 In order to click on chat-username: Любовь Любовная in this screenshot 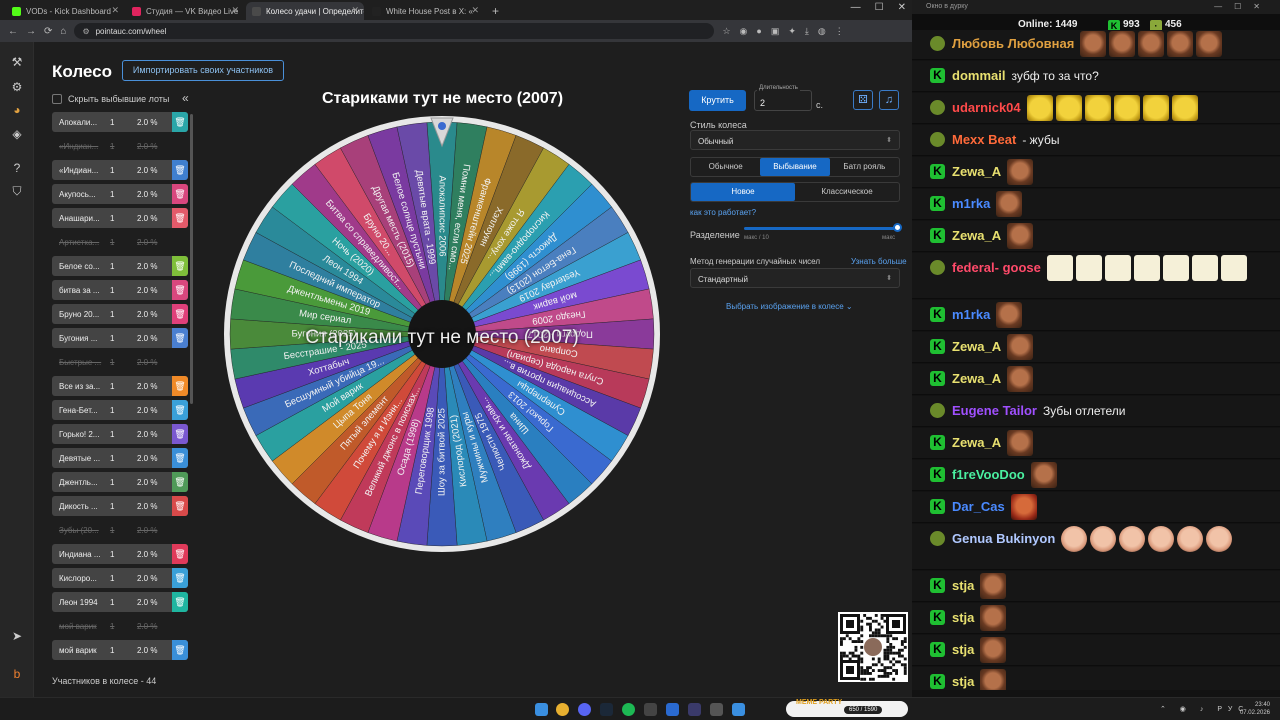, I will do `click(1013, 43)`.